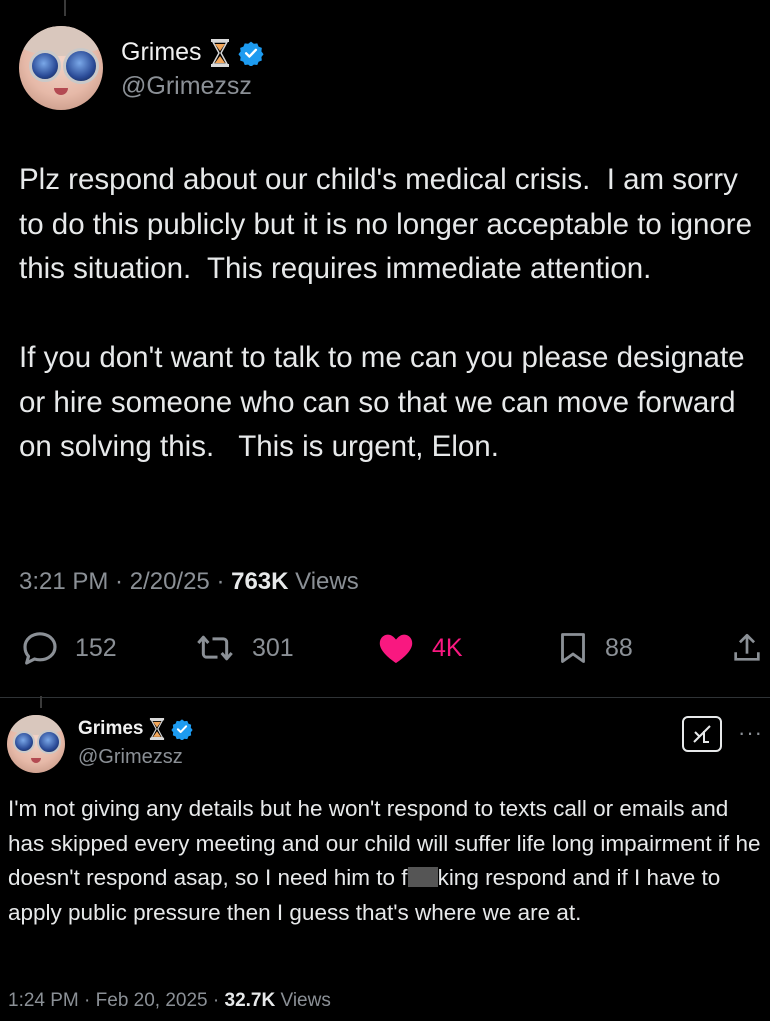 The width and height of the screenshot is (770, 1021). I want to click on share-button, so click(747, 648).